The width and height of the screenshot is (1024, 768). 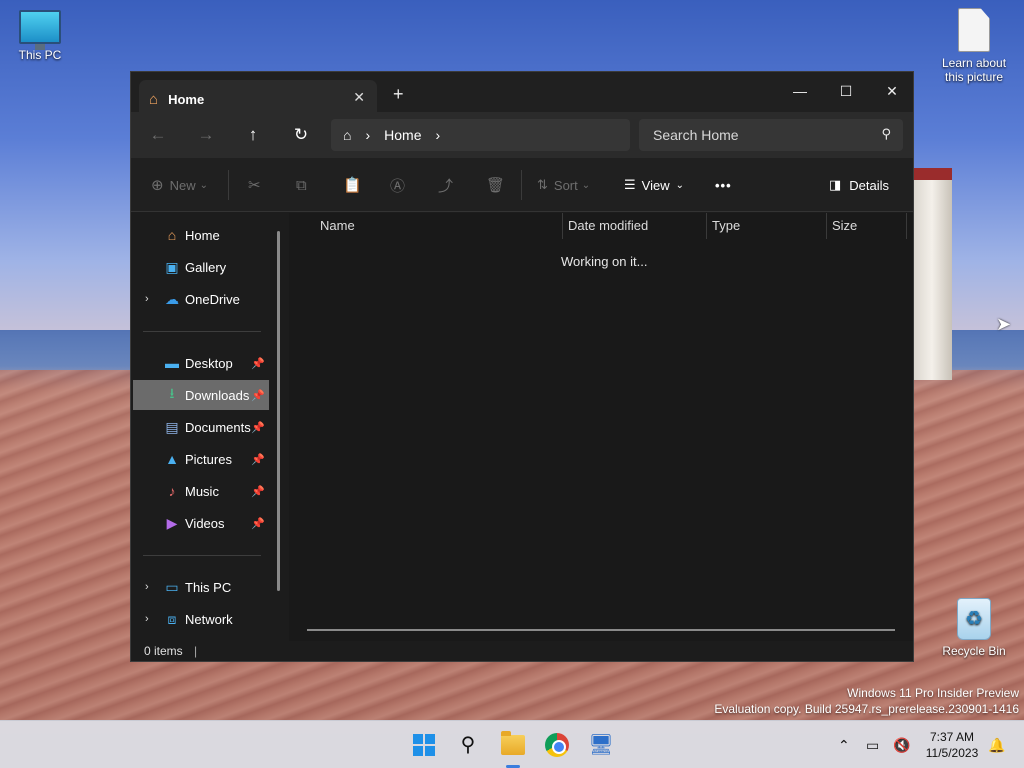 I want to click on sidebar-item-gallery: ▣ Gallery, so click(x=201, y=267).